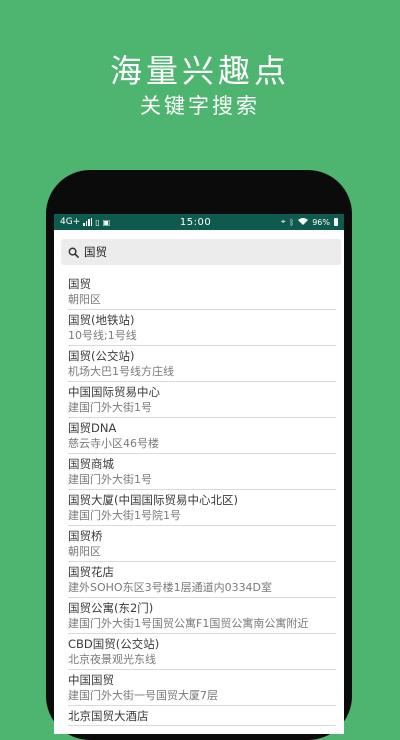  Describe the element at coordinates (108, 716) in the screenshot. I see `result-name: 北京国贸大酒店` at that location.